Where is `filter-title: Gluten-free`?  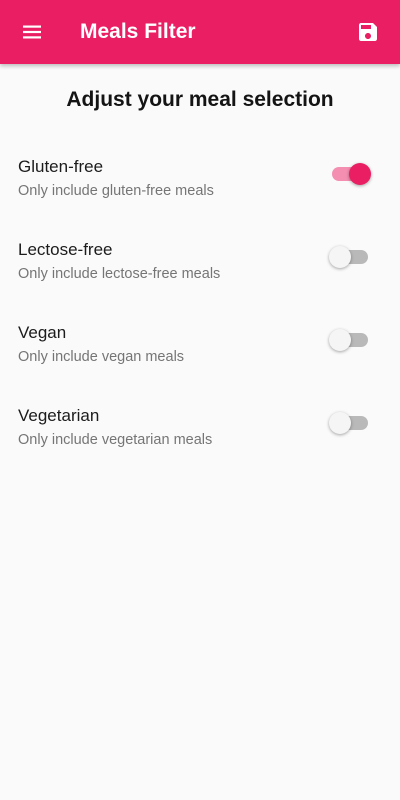
filter-title: Gluten-free is located at coordinates (61, 166).